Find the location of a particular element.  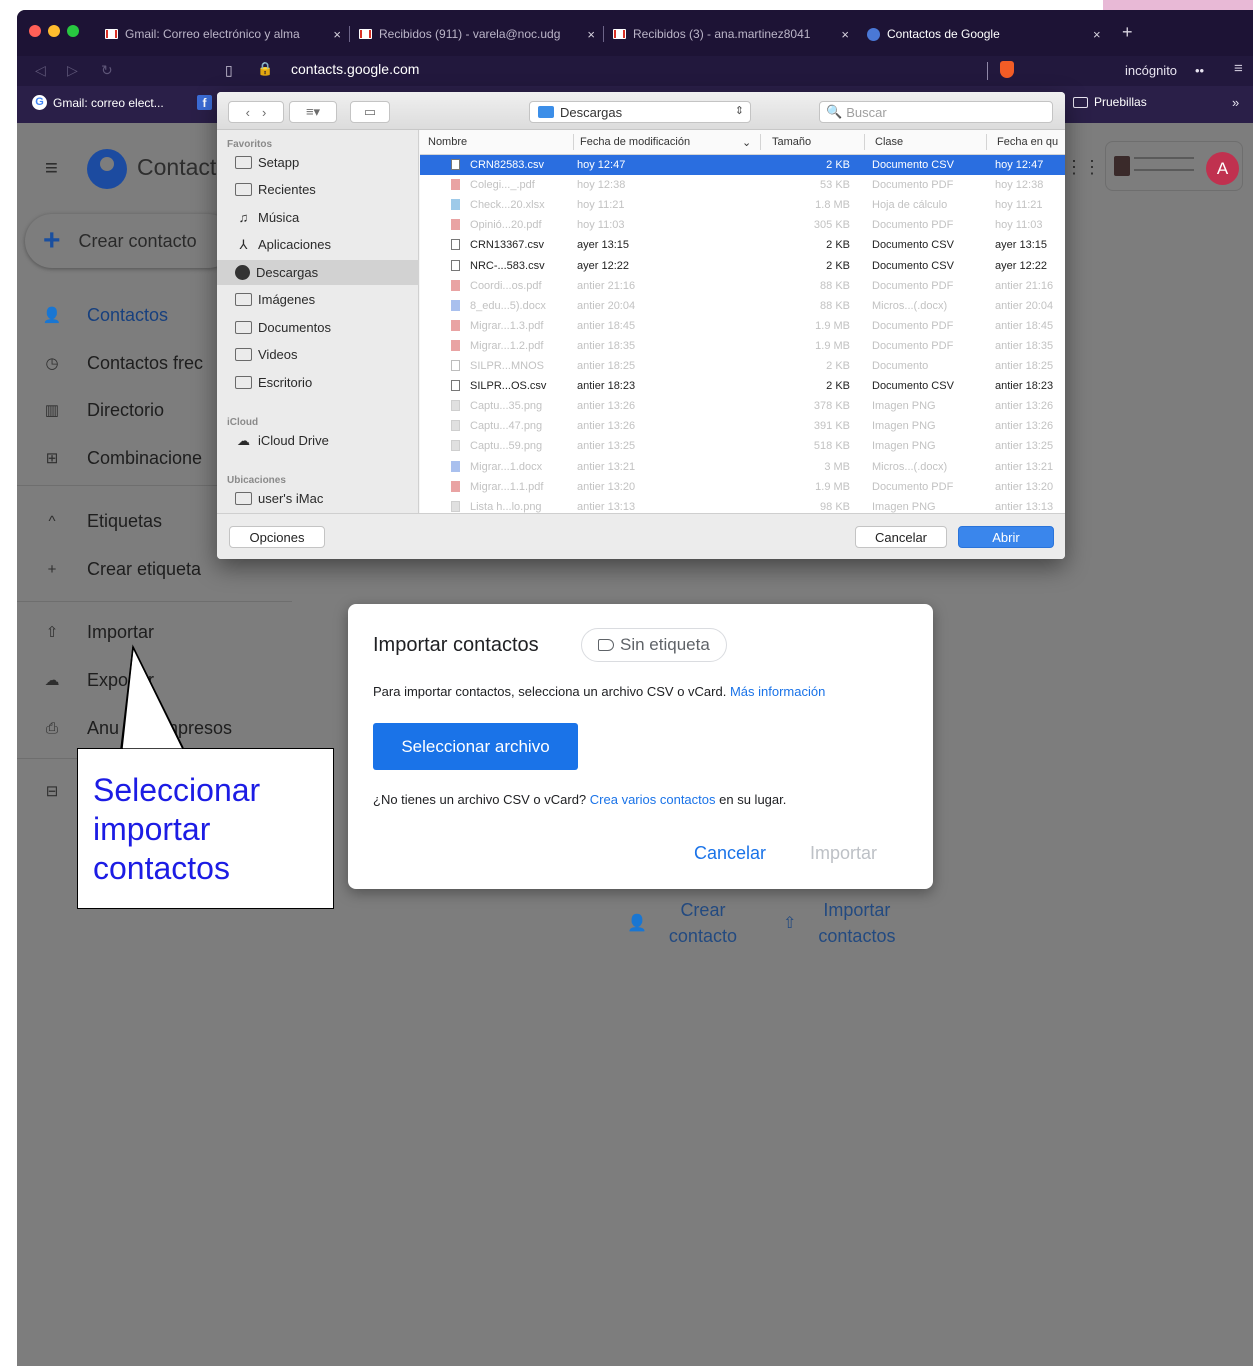

import-button: Importar is located at coordinates (843, 853).